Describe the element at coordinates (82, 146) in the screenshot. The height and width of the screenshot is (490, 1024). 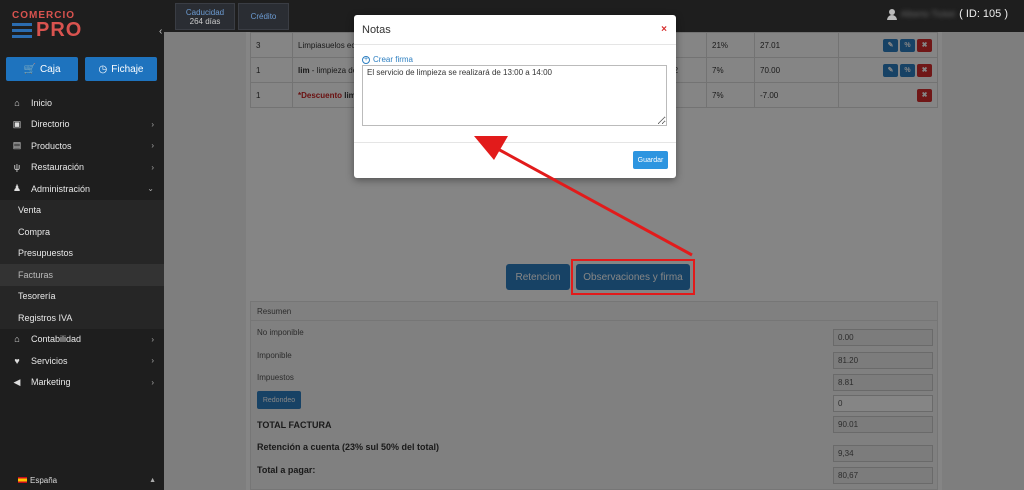
I see `sidebar-item-productos: ▤ Productos ›` at that location.